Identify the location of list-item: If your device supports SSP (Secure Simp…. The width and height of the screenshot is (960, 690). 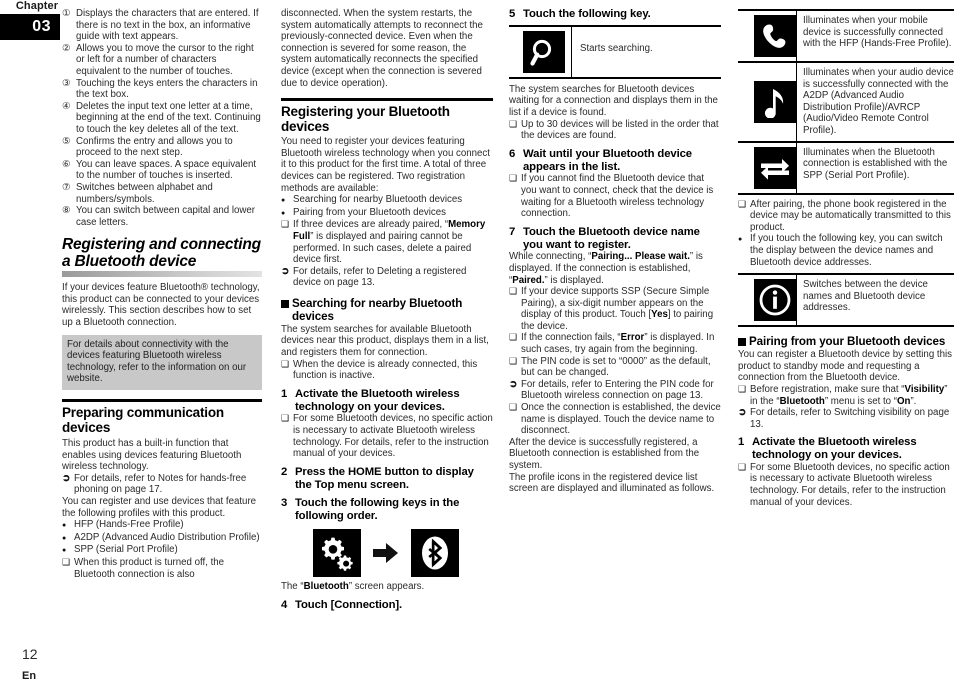
(615, 309).